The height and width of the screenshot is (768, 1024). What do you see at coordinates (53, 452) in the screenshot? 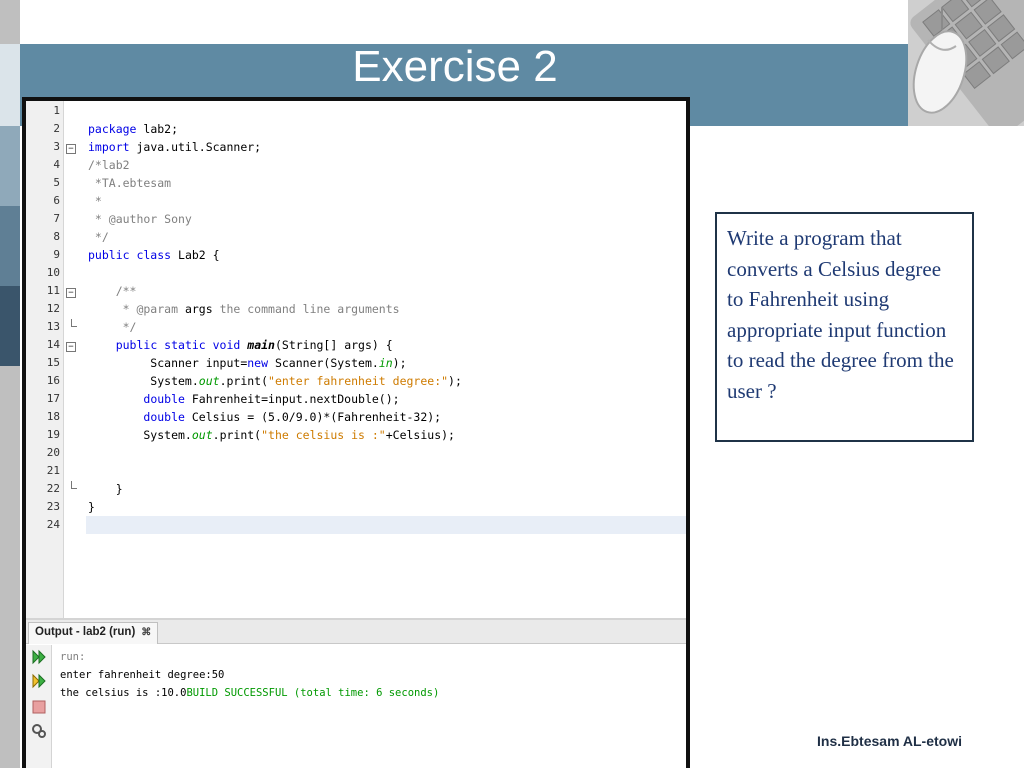
I see `line-number: 20` at bounding box center [53, 452].